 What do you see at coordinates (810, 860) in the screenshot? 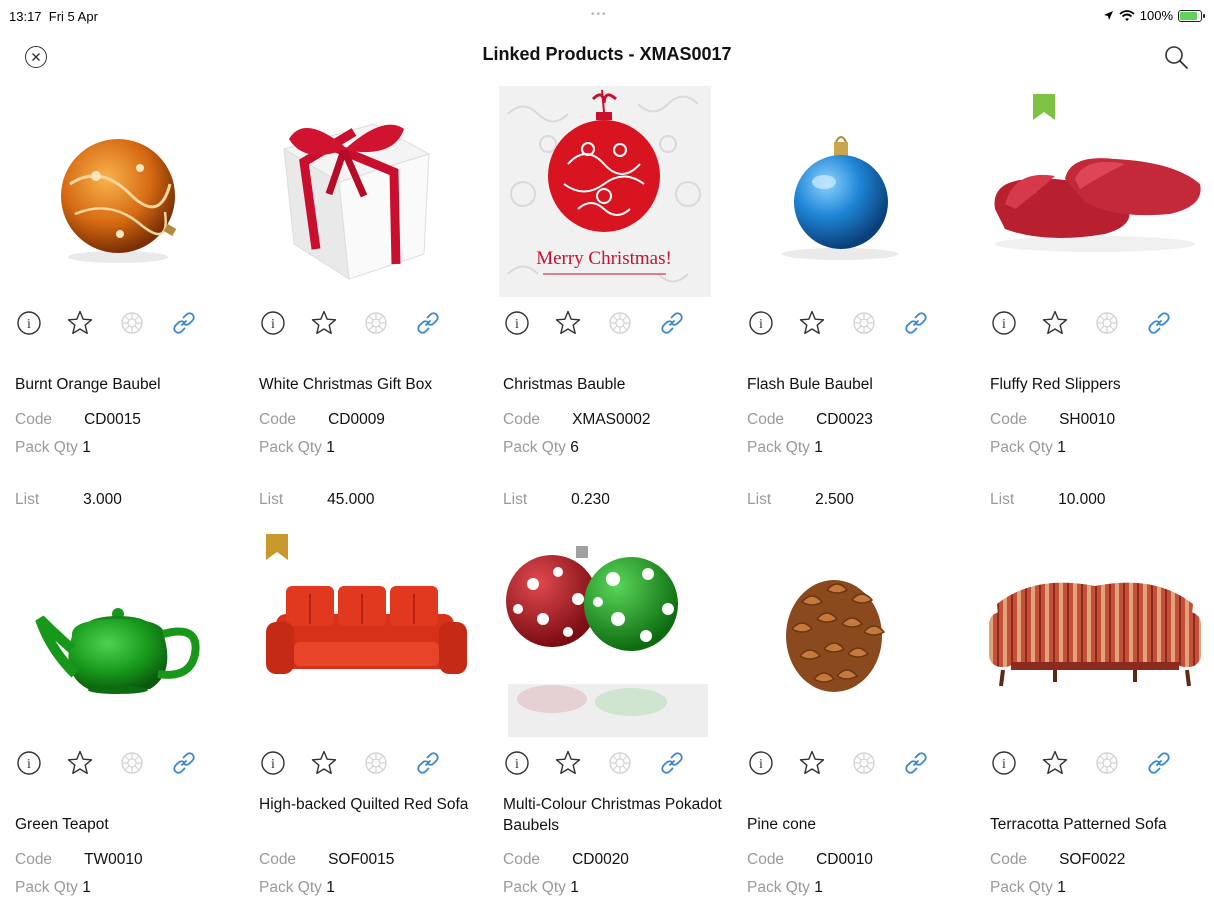
I see `product-code-row: Code CD0010` at bounding box center [810, 860].